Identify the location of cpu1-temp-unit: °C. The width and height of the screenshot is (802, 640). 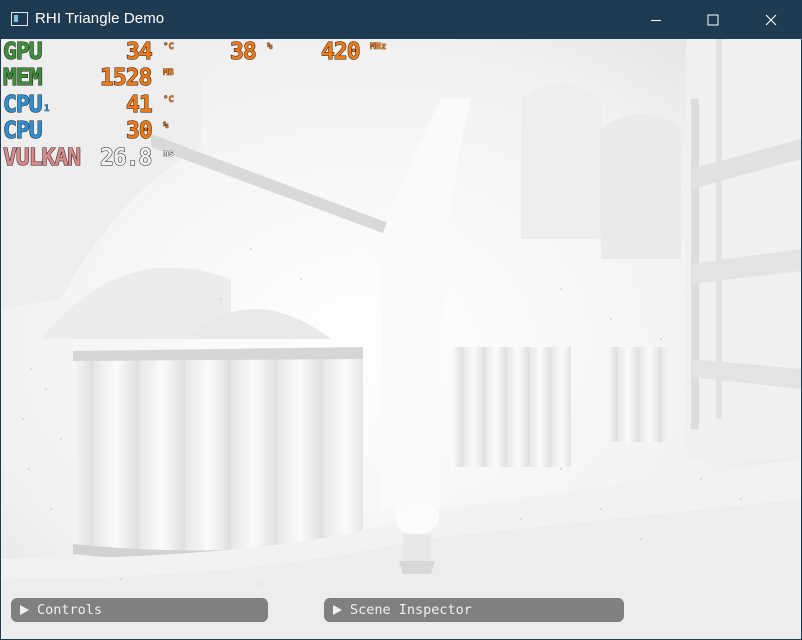
(168, 100).